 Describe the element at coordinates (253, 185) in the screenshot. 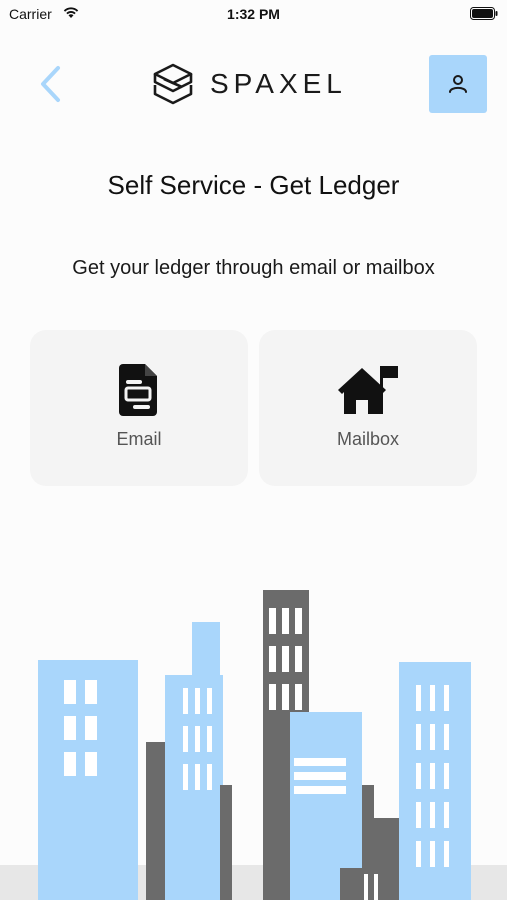

I see `page-title: Self Service - Get Ledger` at that location.